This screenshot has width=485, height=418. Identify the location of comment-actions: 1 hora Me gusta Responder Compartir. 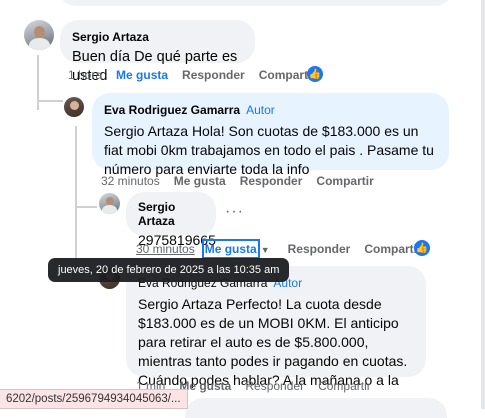
(199, 75).